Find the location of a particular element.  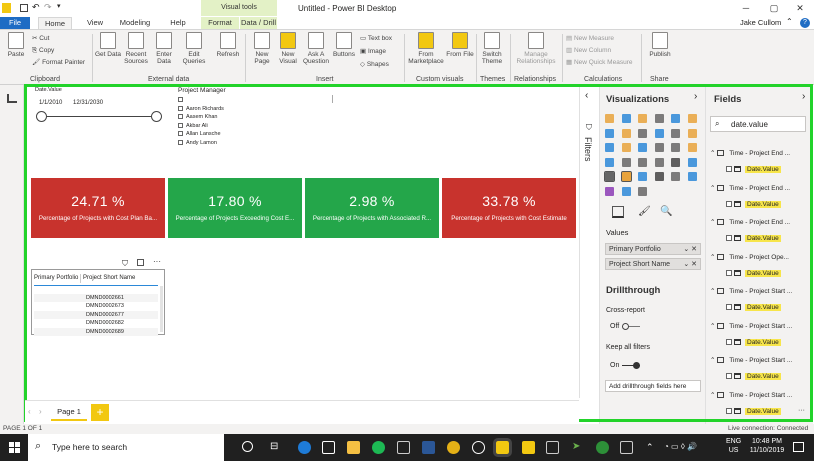

copy-button: ⎘ Copy is located at coordinates (43, 50).